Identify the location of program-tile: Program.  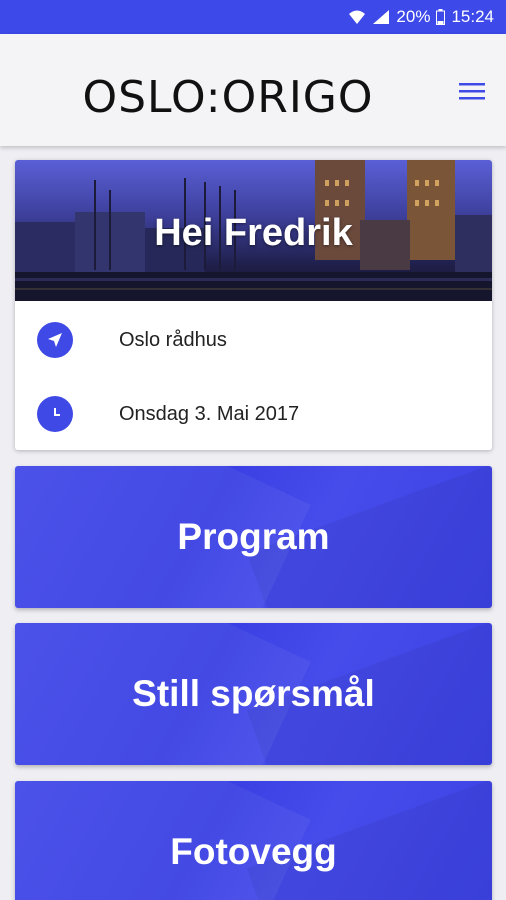
(253, 537).